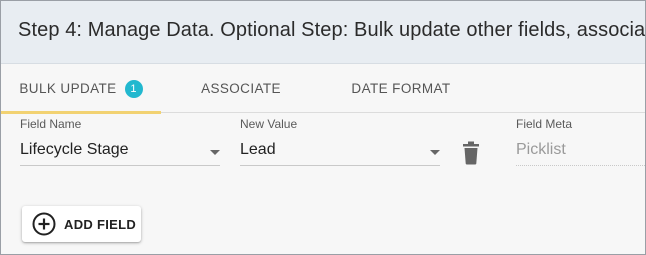 The height and width of the screenshot is (255, 646). Describe the element at coordinates (81, 112) in the screenshot. I see `active-tab-indicator` at that location.